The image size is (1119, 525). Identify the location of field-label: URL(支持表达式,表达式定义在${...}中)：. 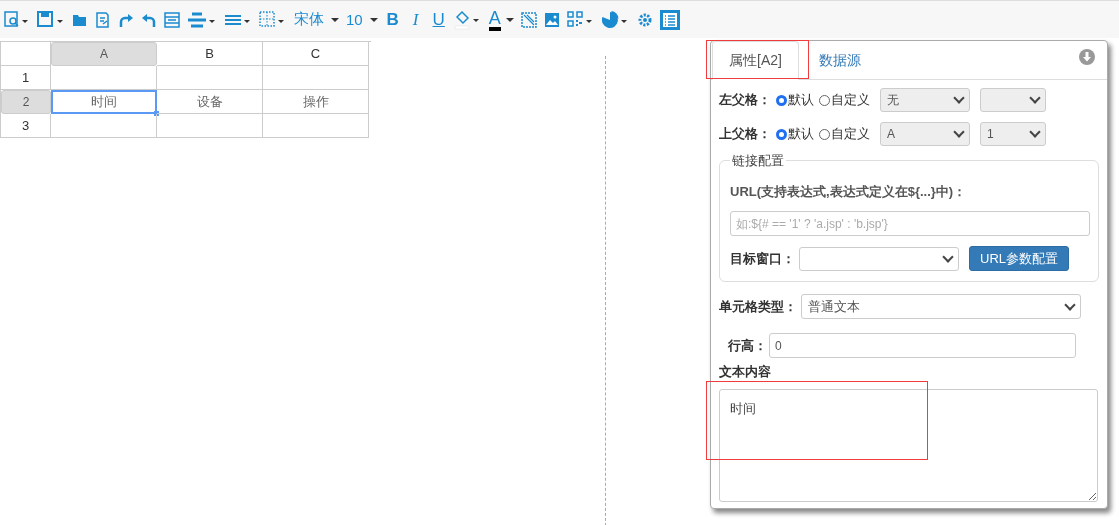
(849, 192).